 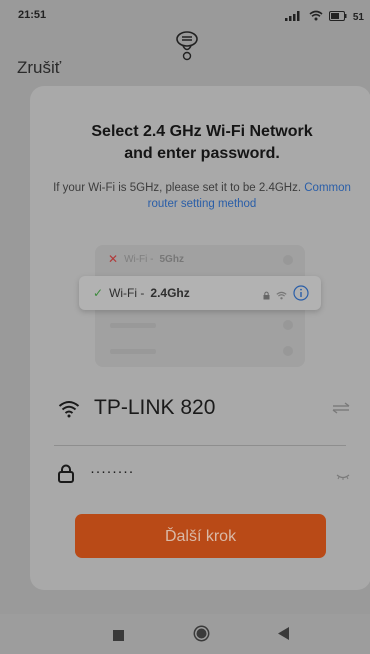 What do you see at coordinates (32, 15) in the screenshot?
I see `status-time: 21:51` at bounding box center [32, 15].